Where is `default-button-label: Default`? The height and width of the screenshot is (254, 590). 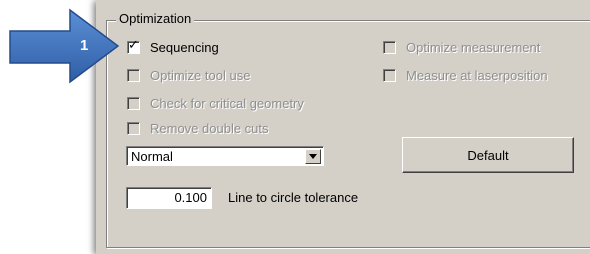
default-button-label: Default is located at coordinates (488, 155).